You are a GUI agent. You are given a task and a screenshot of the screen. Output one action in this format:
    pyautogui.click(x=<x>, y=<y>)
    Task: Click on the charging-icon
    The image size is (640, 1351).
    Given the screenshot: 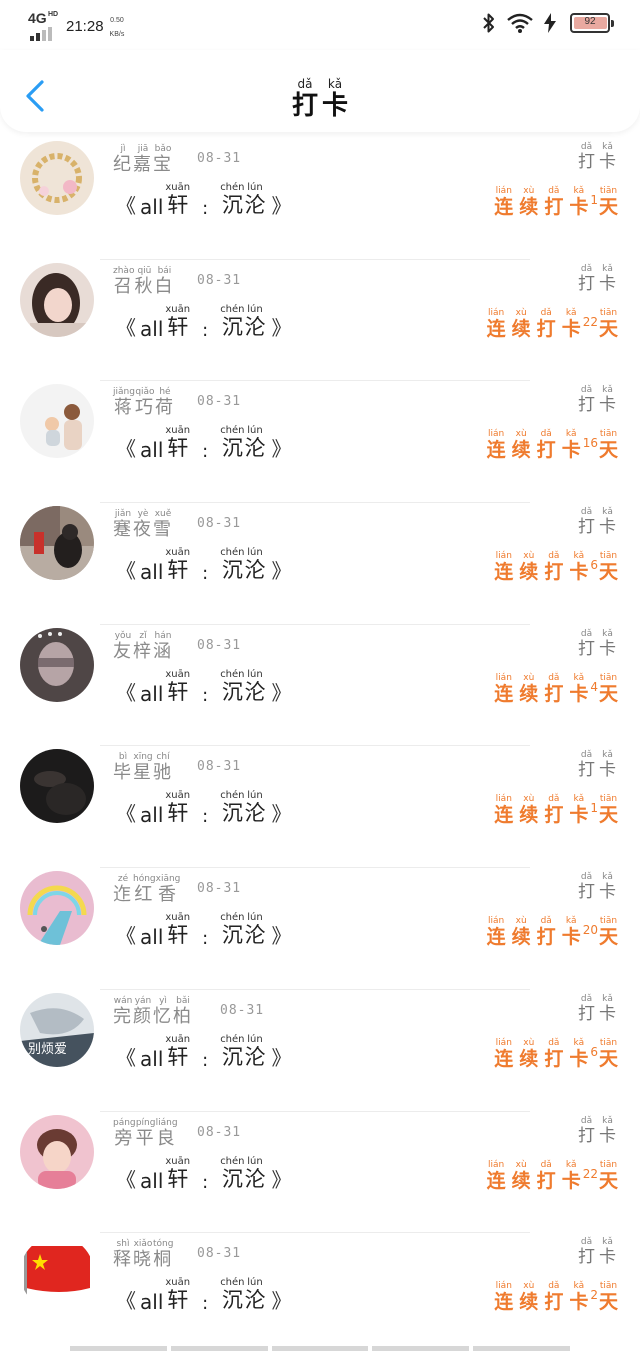 What is the action you would take?
    pyautogui.click(x=550, y=23)
    